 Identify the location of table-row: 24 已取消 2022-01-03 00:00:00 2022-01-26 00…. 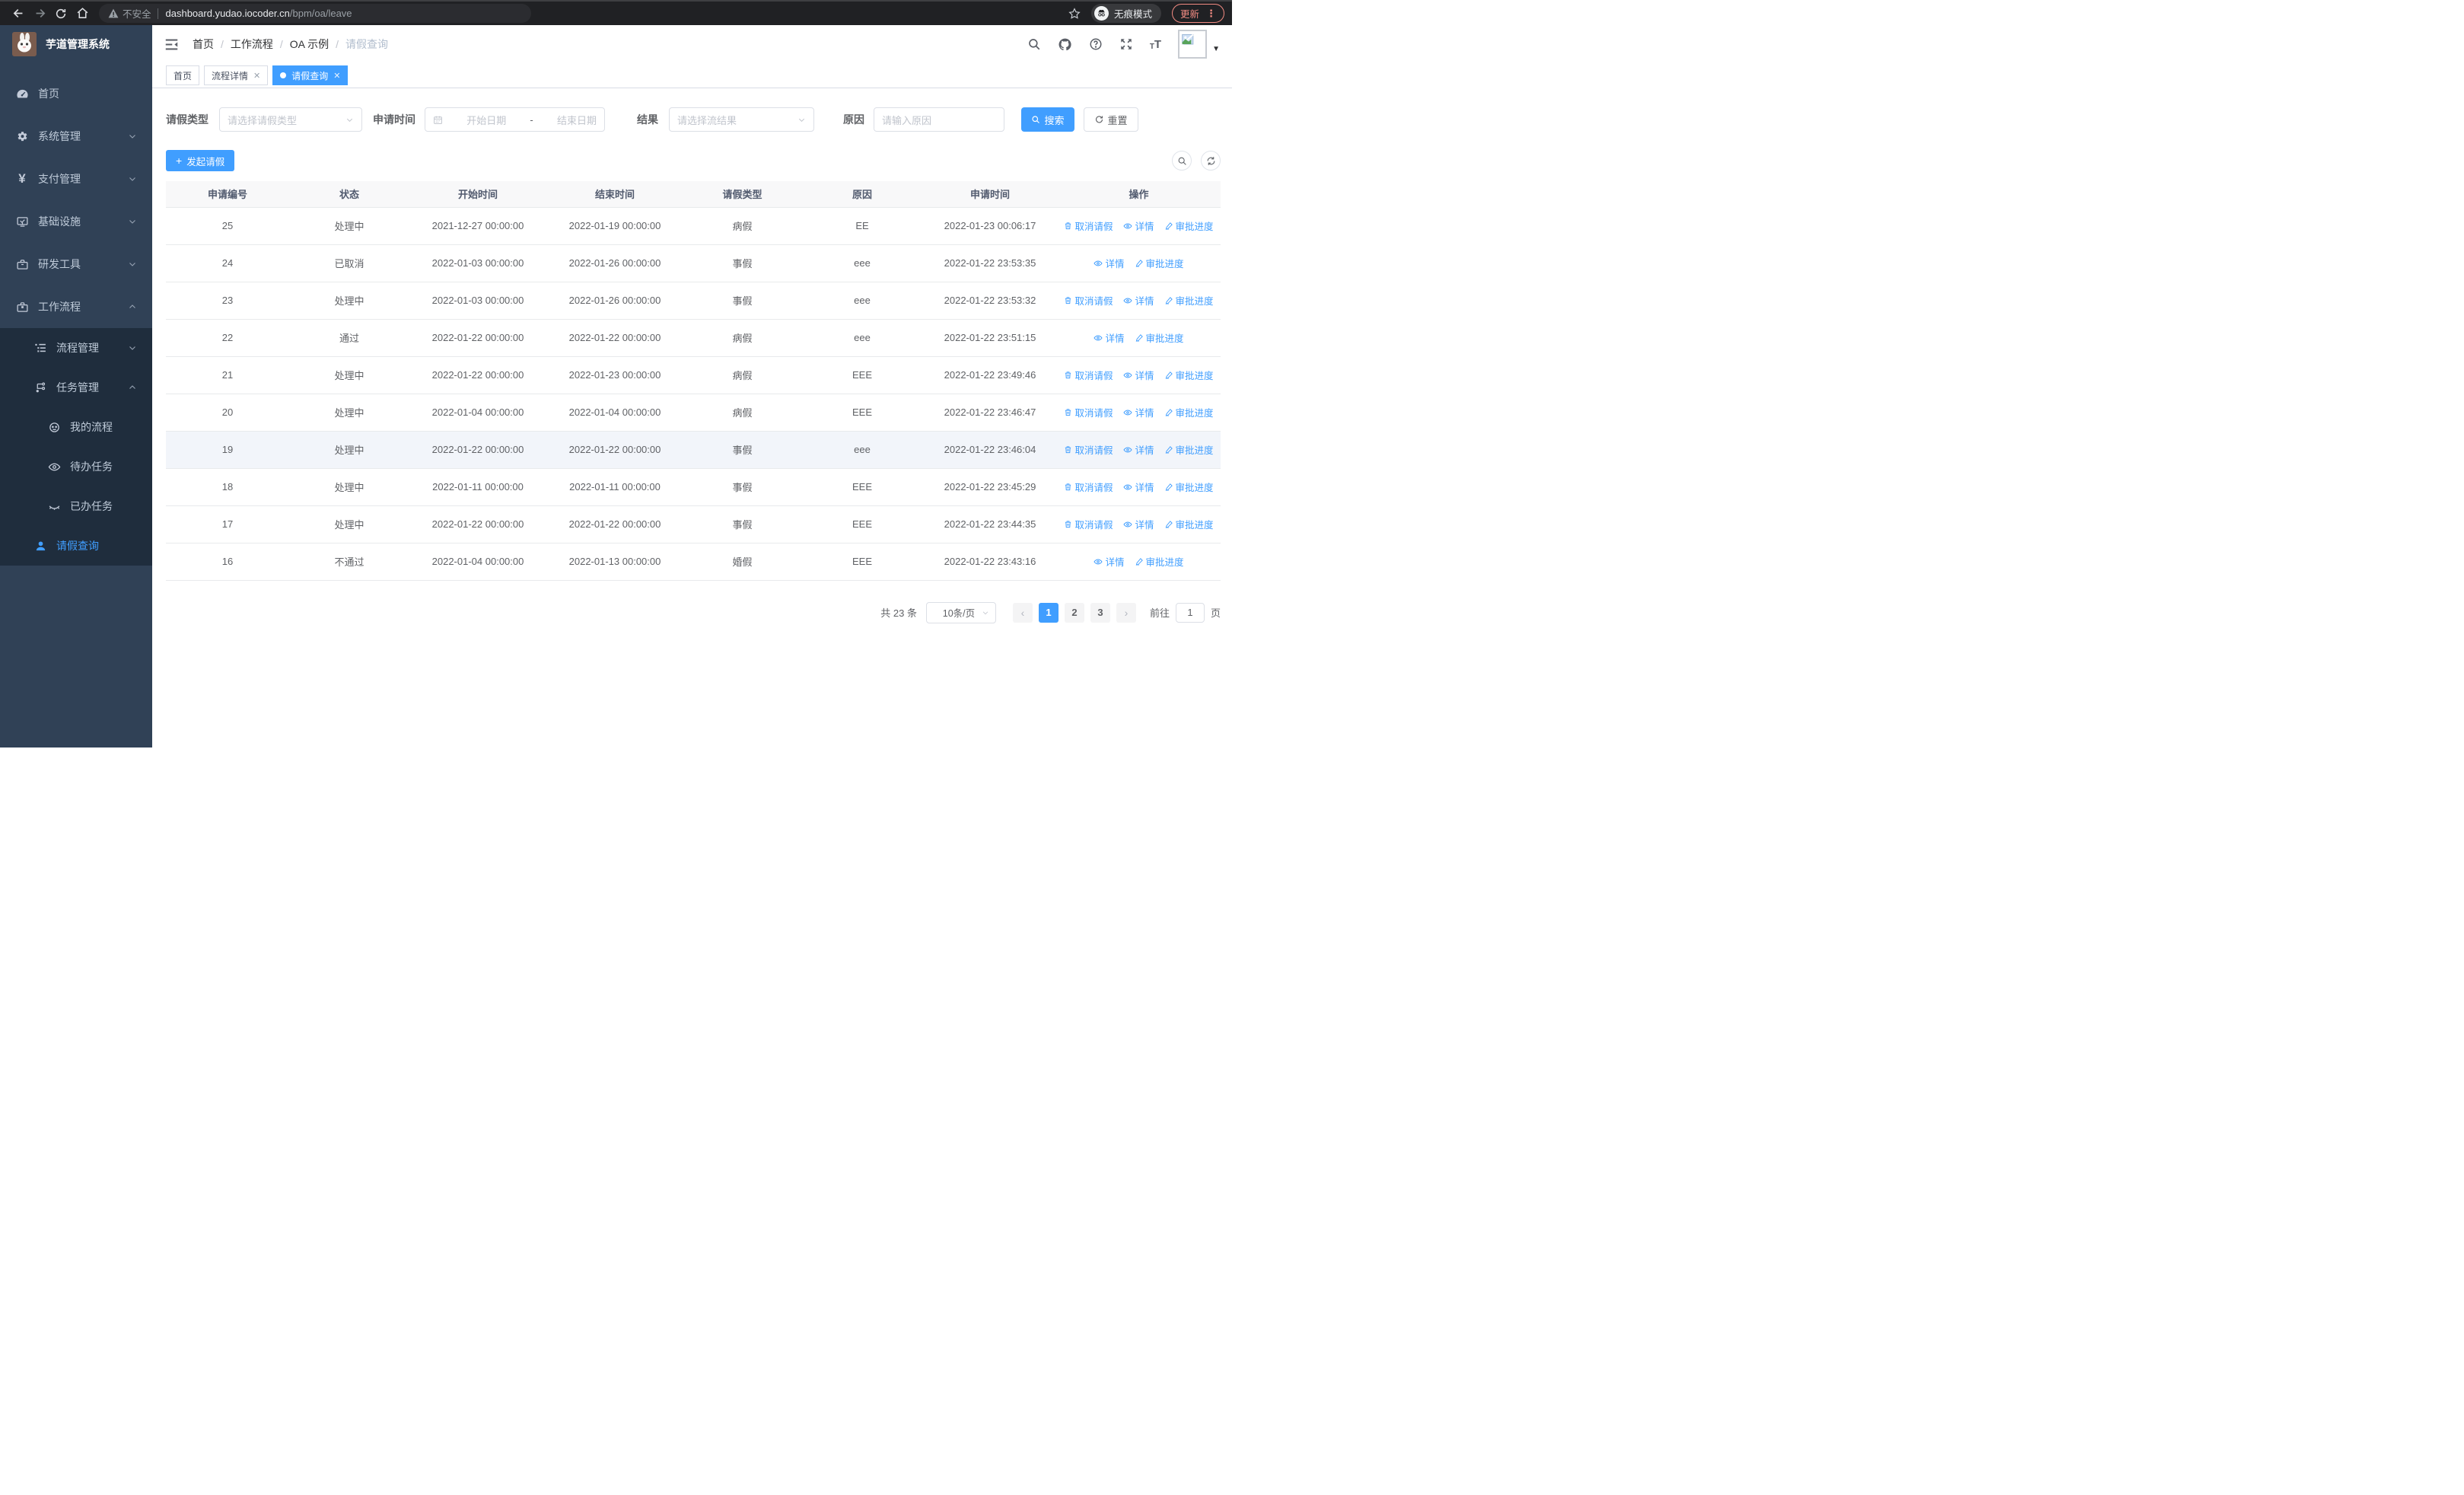
(693, 263).